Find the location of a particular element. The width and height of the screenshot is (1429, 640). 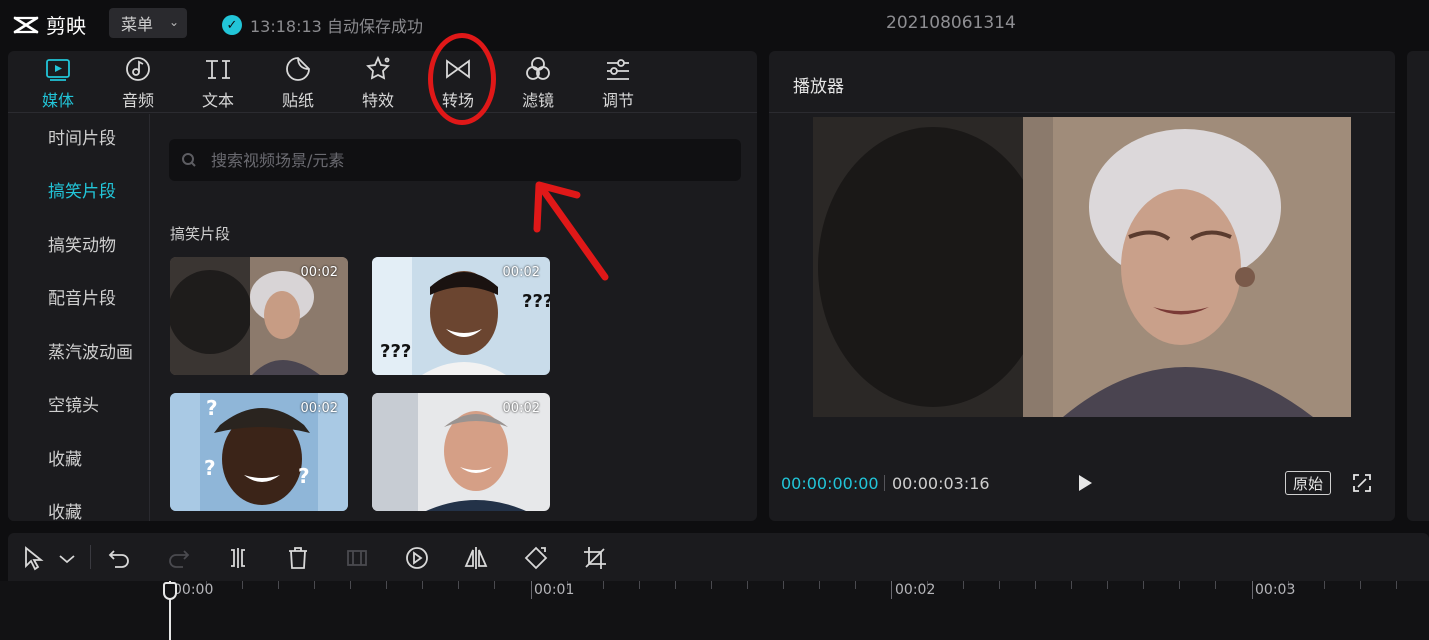

select-tool-button is located at coordinates (33, 558).